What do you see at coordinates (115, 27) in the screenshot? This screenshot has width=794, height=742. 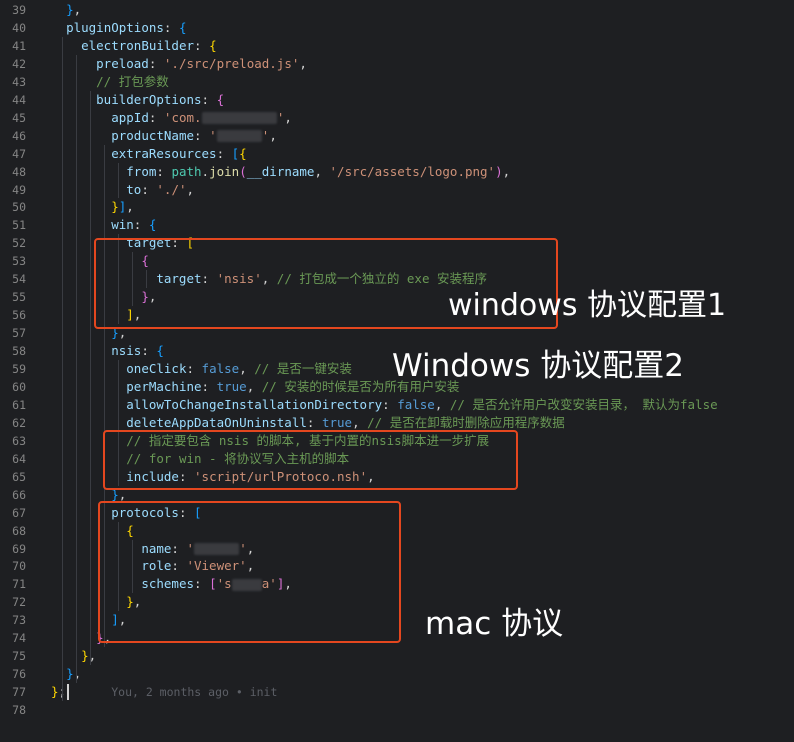 I see `code-token: pluginOptions` at bounding box center [115, 27].